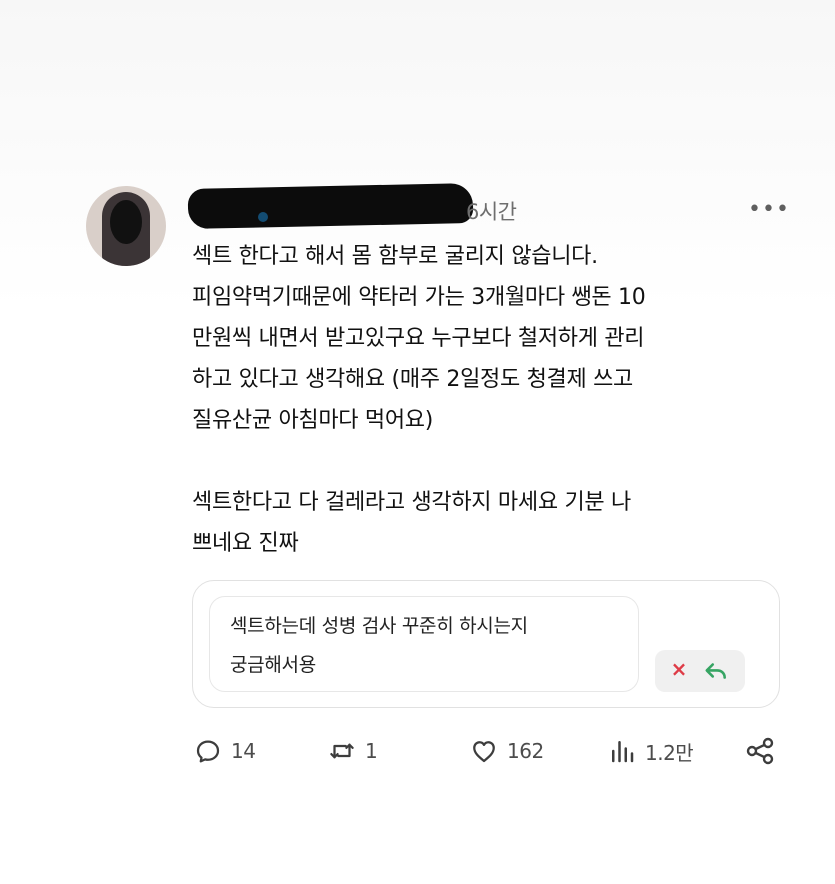 The width and height of the screenshot is (835, 884). What do you see at coordinates (716, 671) in the screenshot?
I see `reply-arrow-icon` at bounding box center [716, 671].